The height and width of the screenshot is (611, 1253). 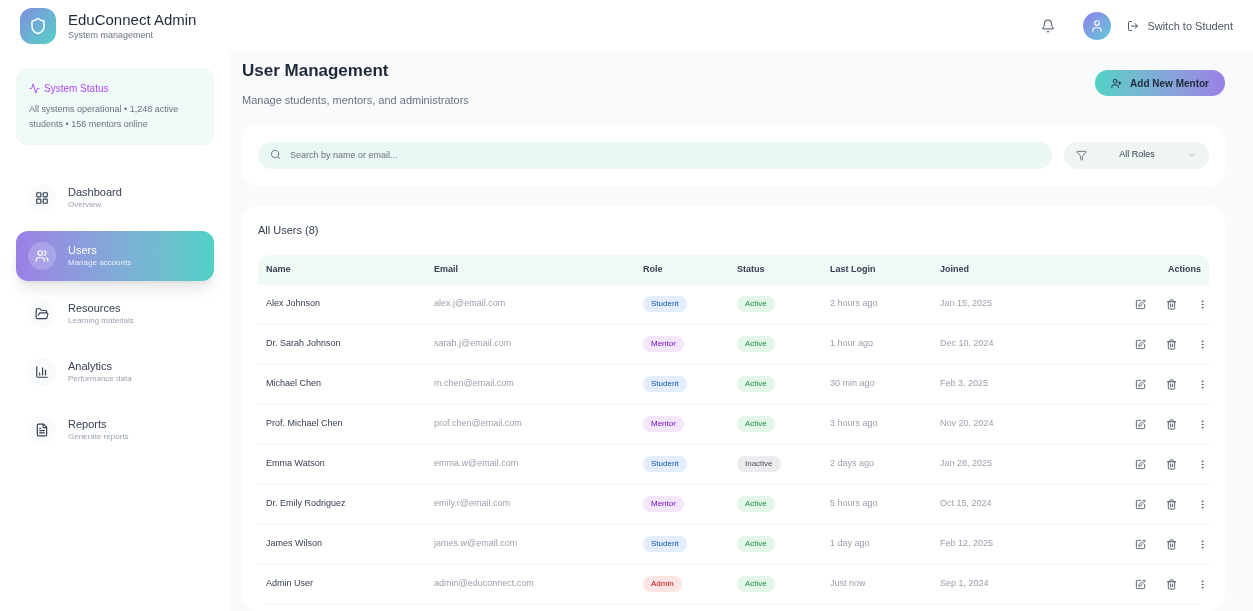 What do you see at coordinates (759, 464) in the screenshot?
I see `status-tag: Inactive` at bounding box center [759, 464].